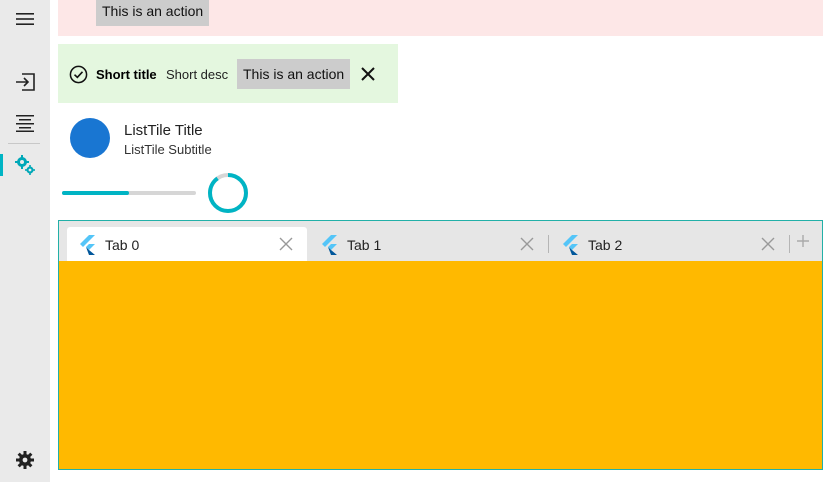  Describe the element at coordinates (78, 74) in the screenshot. I see `check-circle-icon` at that location.